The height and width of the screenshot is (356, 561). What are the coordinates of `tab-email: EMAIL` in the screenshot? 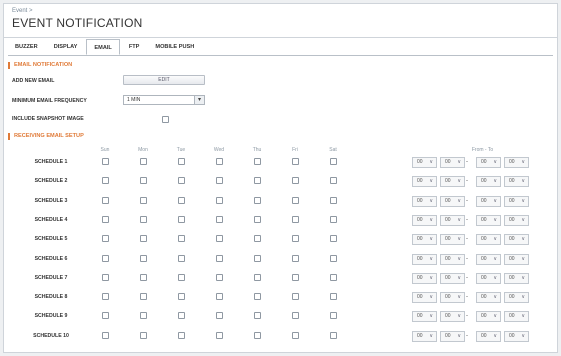 It's located at (103, 47).